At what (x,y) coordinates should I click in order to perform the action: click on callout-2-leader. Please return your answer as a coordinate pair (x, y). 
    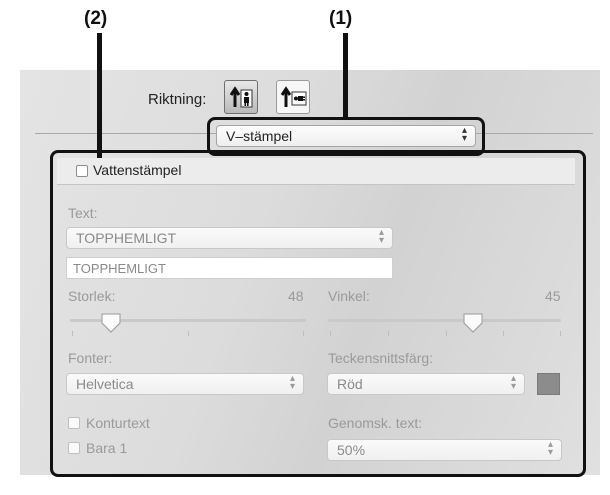
    Looking at the image, I should click on (99, 95).